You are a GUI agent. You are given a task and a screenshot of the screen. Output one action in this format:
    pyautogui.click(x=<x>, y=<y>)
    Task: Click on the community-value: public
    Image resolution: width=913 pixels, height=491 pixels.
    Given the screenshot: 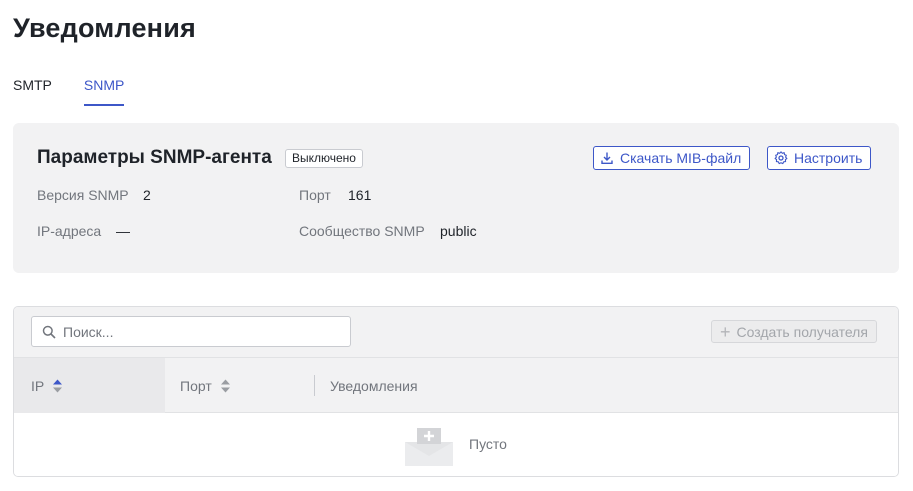 What is the action you would take?
    pyautogui.click(x=458, y=231)
    